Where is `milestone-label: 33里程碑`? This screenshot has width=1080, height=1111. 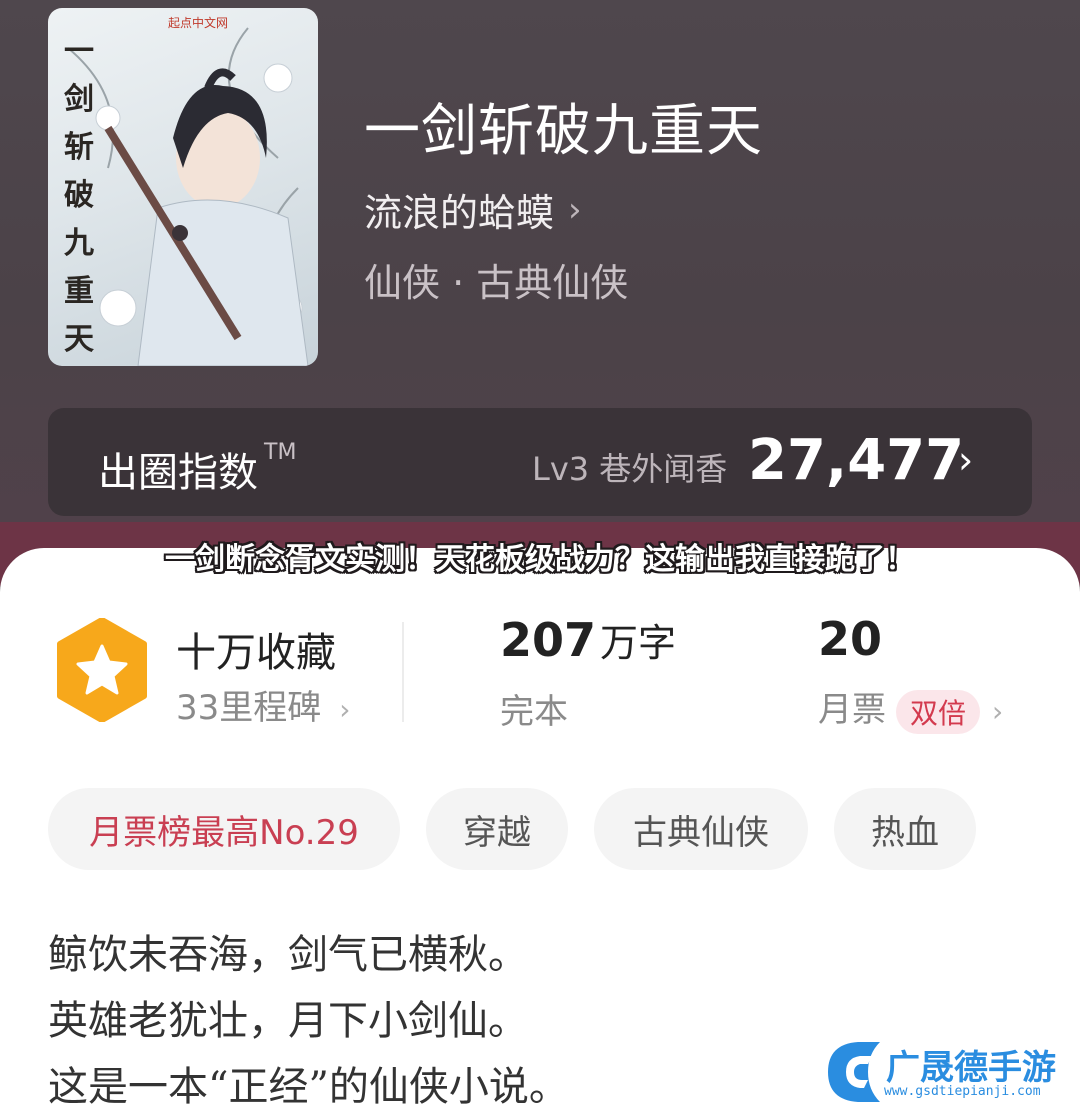 milestone-label: 33里程碑 is located at coordinates (249, 708).